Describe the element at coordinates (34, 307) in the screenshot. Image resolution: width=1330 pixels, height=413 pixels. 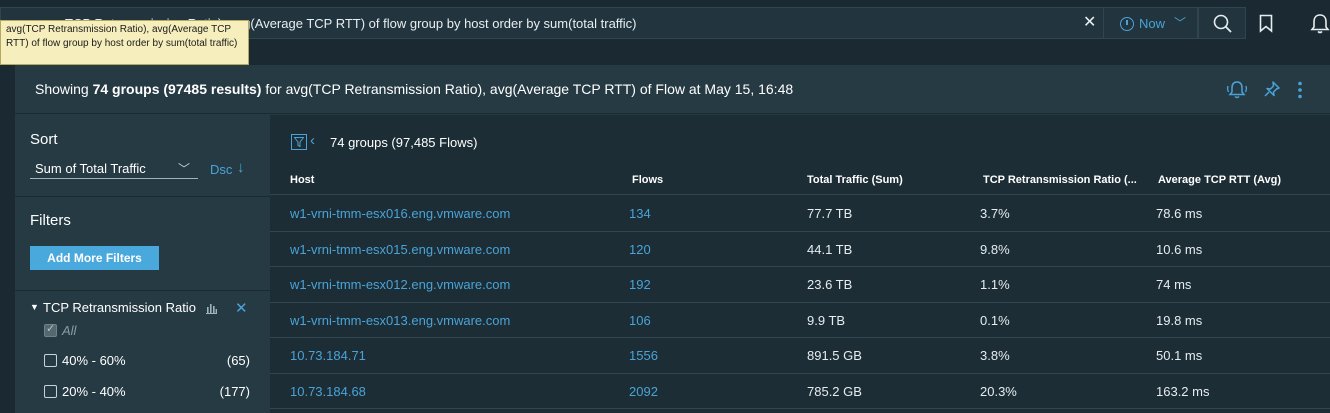
I see `caret-down-icon: ▼` at that location.